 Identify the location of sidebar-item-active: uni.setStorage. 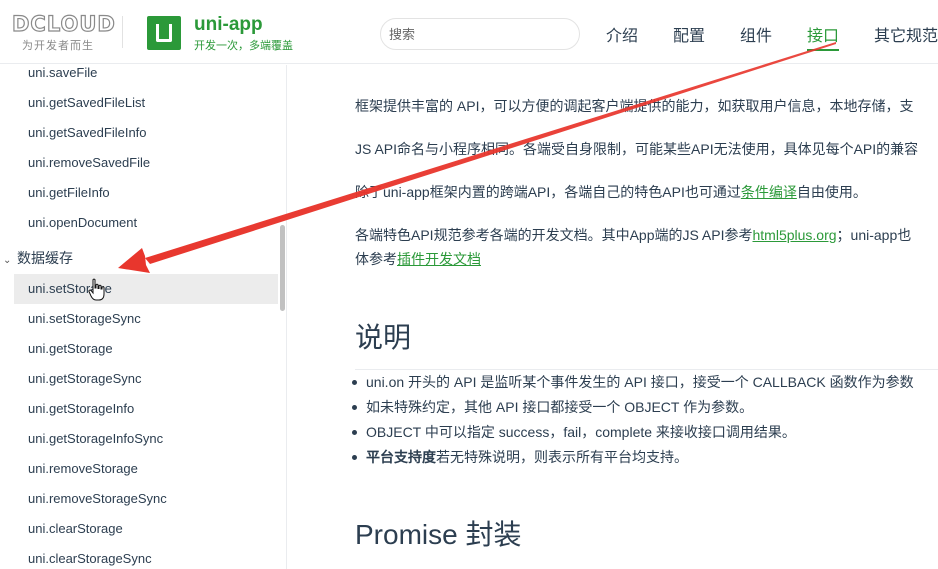
(146, 289).